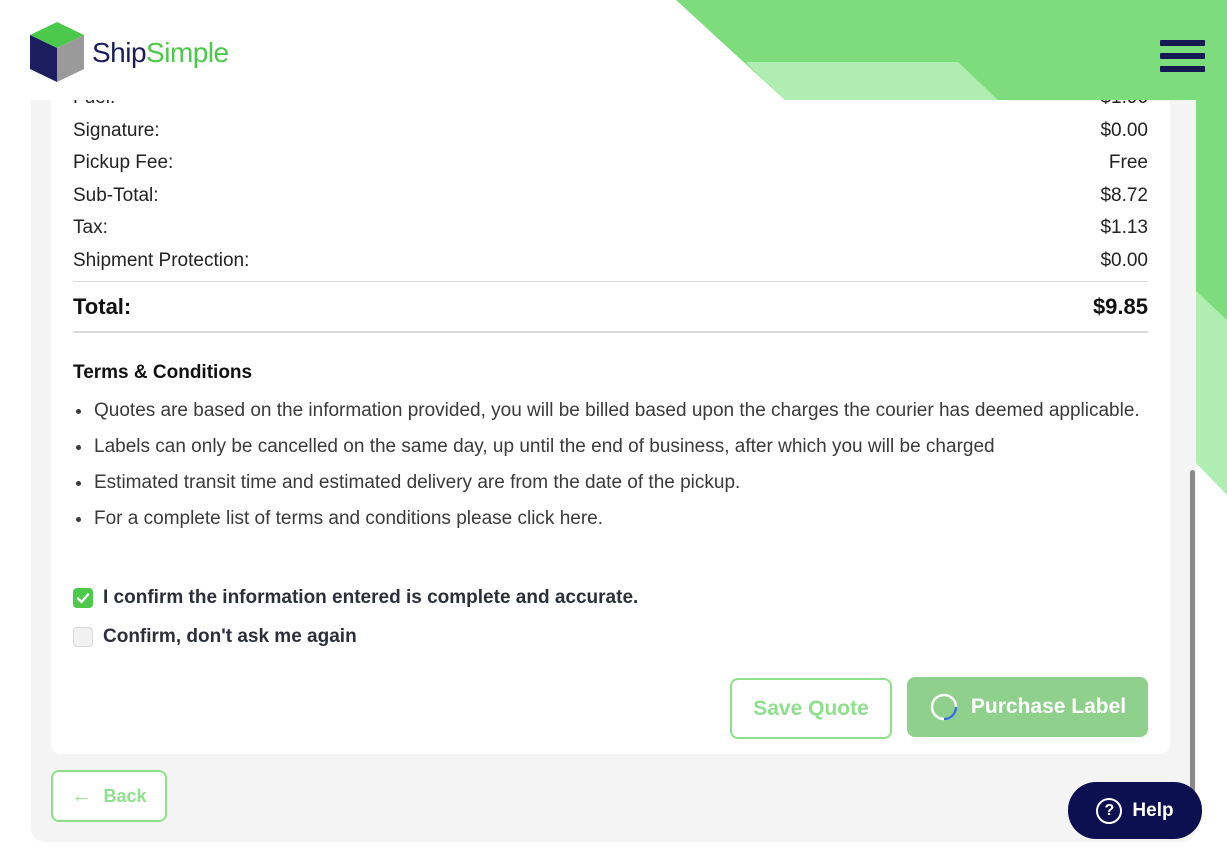  What do you see at coordinates (161, 260) in the screenshot?
I see `price-label: Shipment Protection:` at bounding box center [161, 260].